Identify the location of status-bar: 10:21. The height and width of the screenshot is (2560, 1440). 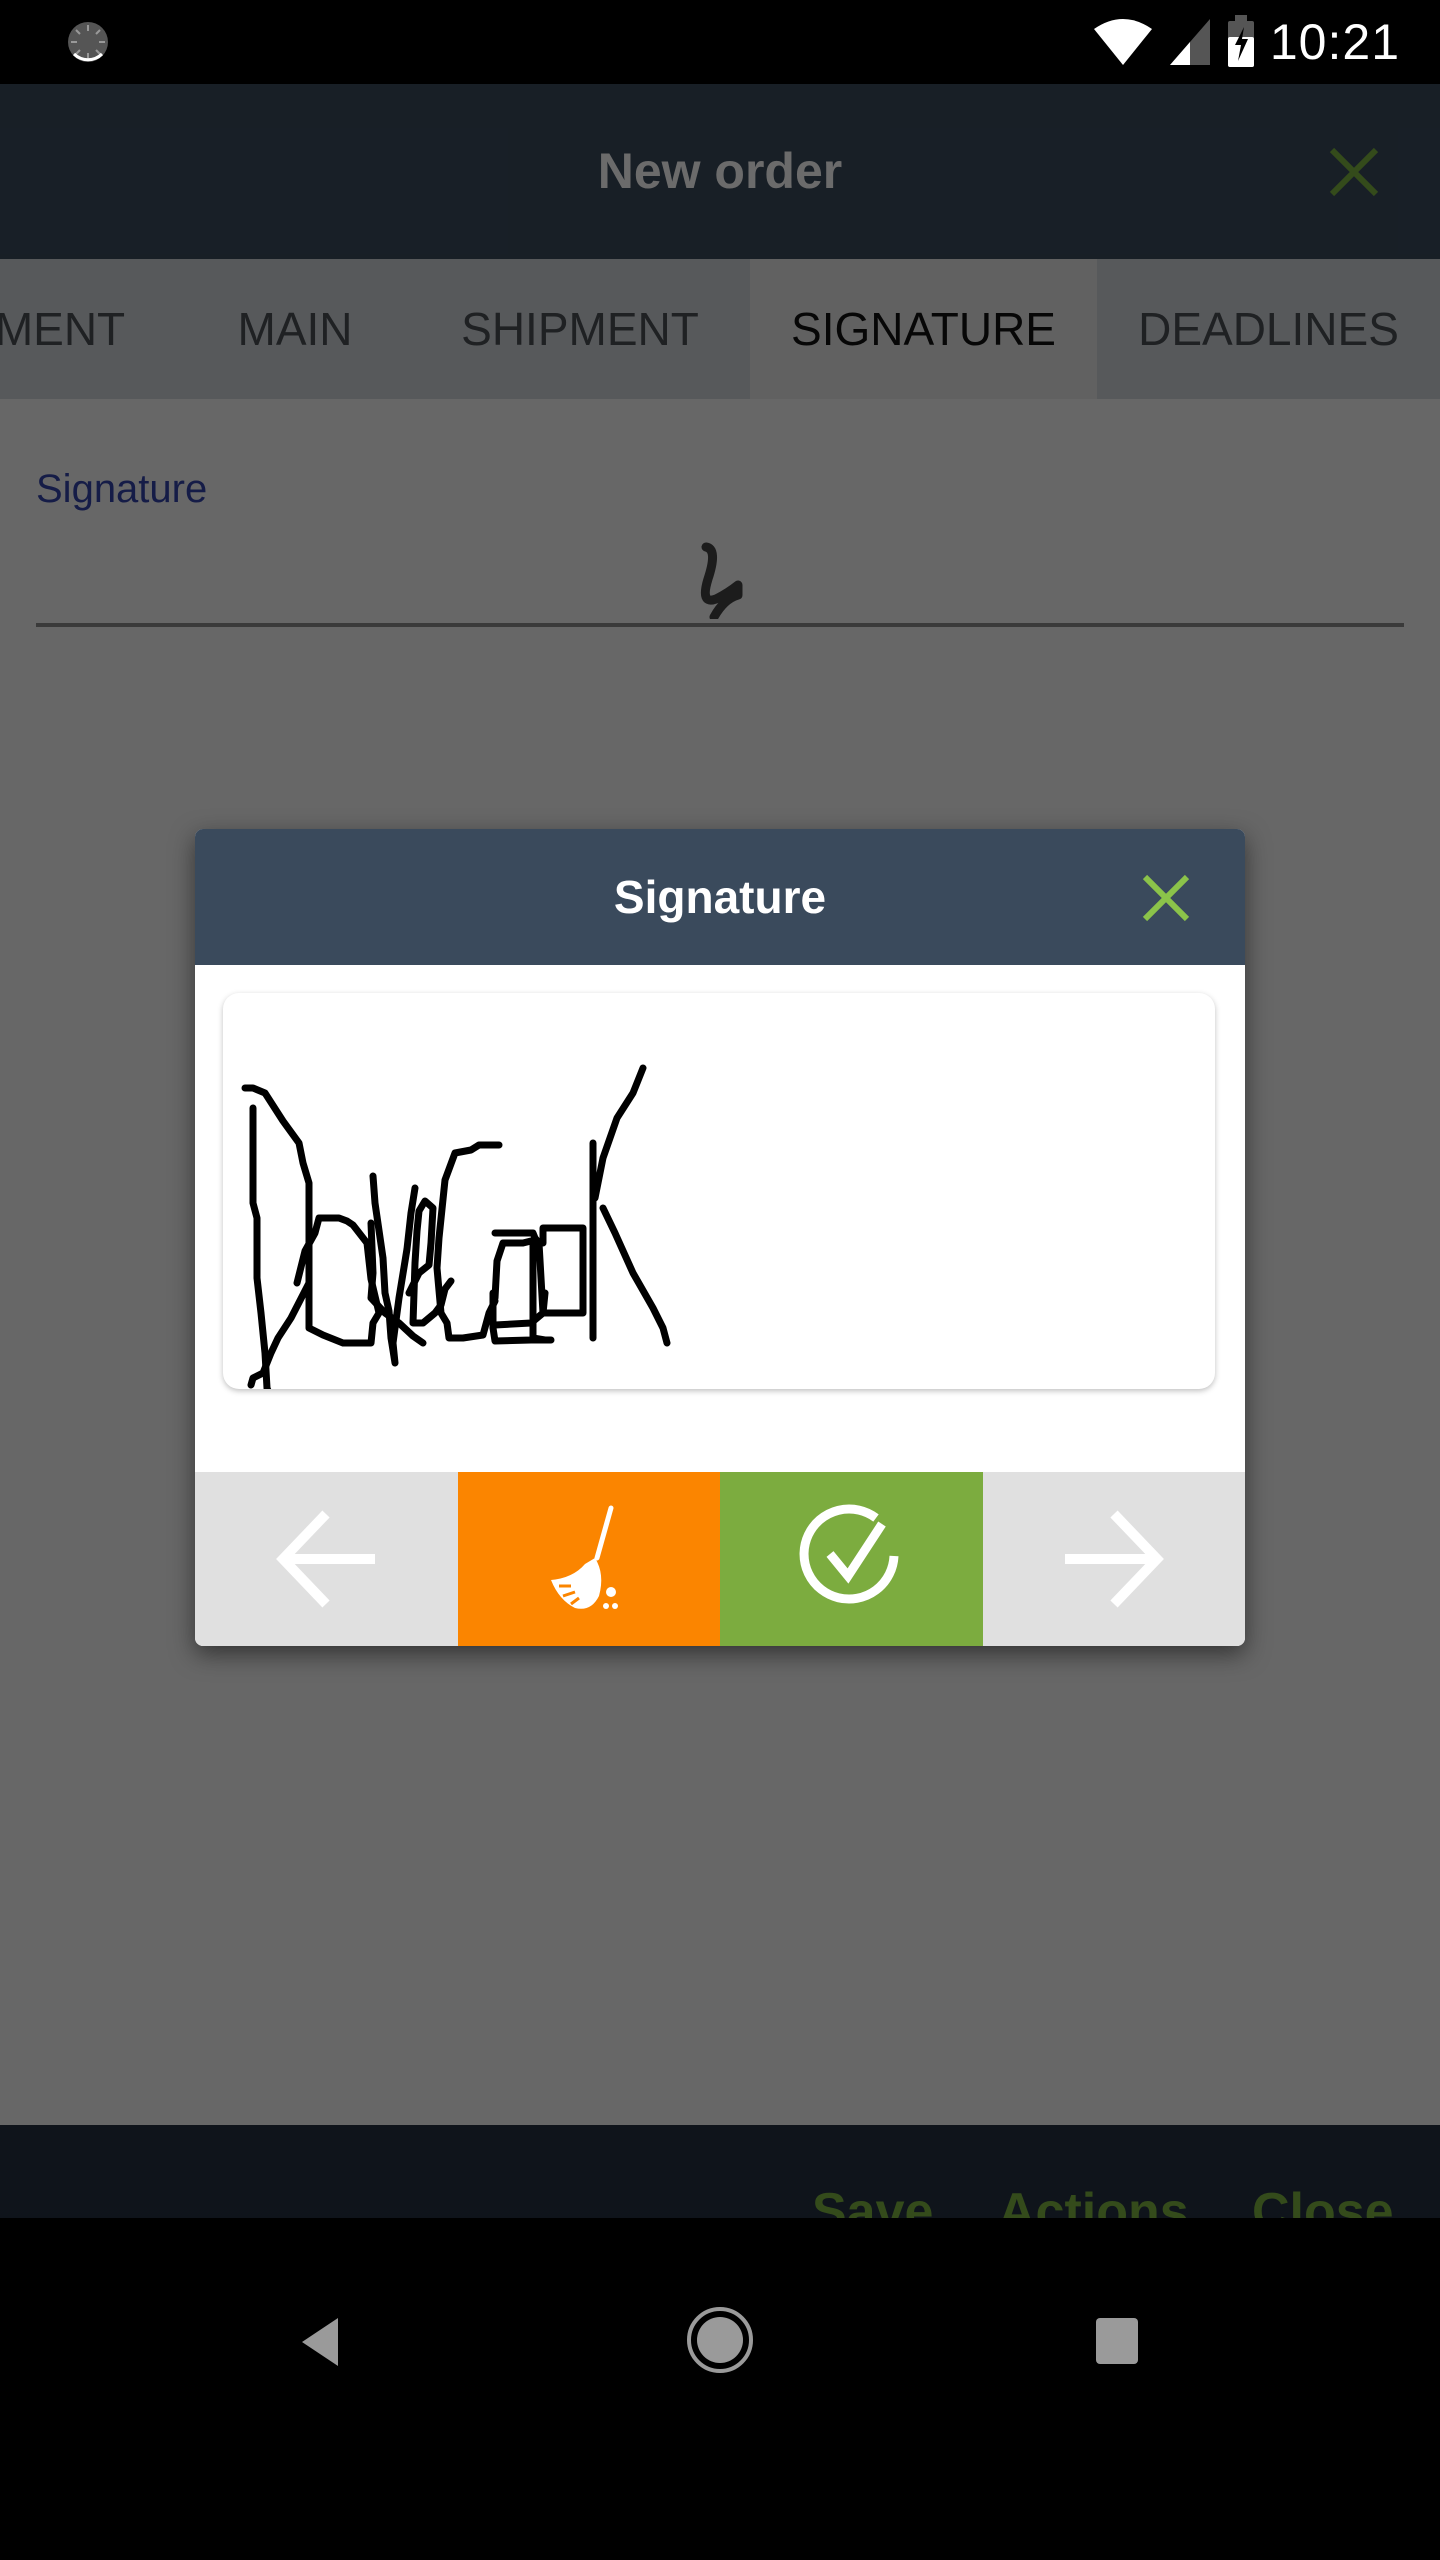
(720, 42).